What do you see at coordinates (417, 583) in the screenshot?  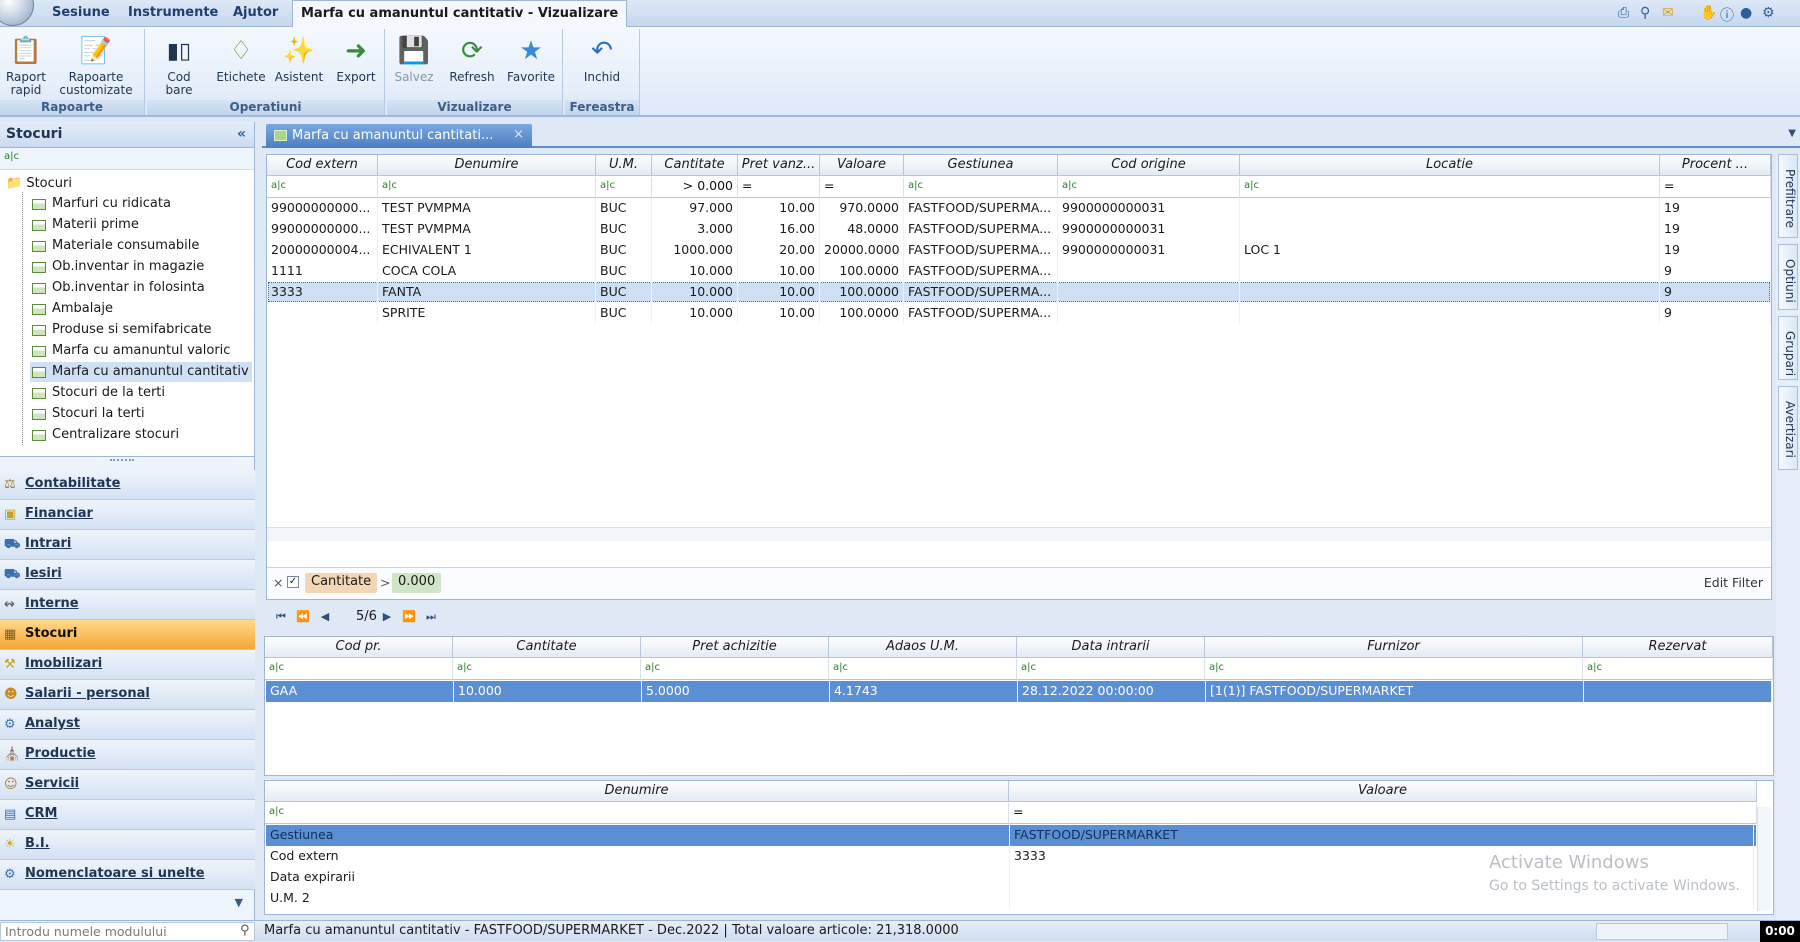 I see `filter-value-pill: 0.000` at bounding box center [417, 583].